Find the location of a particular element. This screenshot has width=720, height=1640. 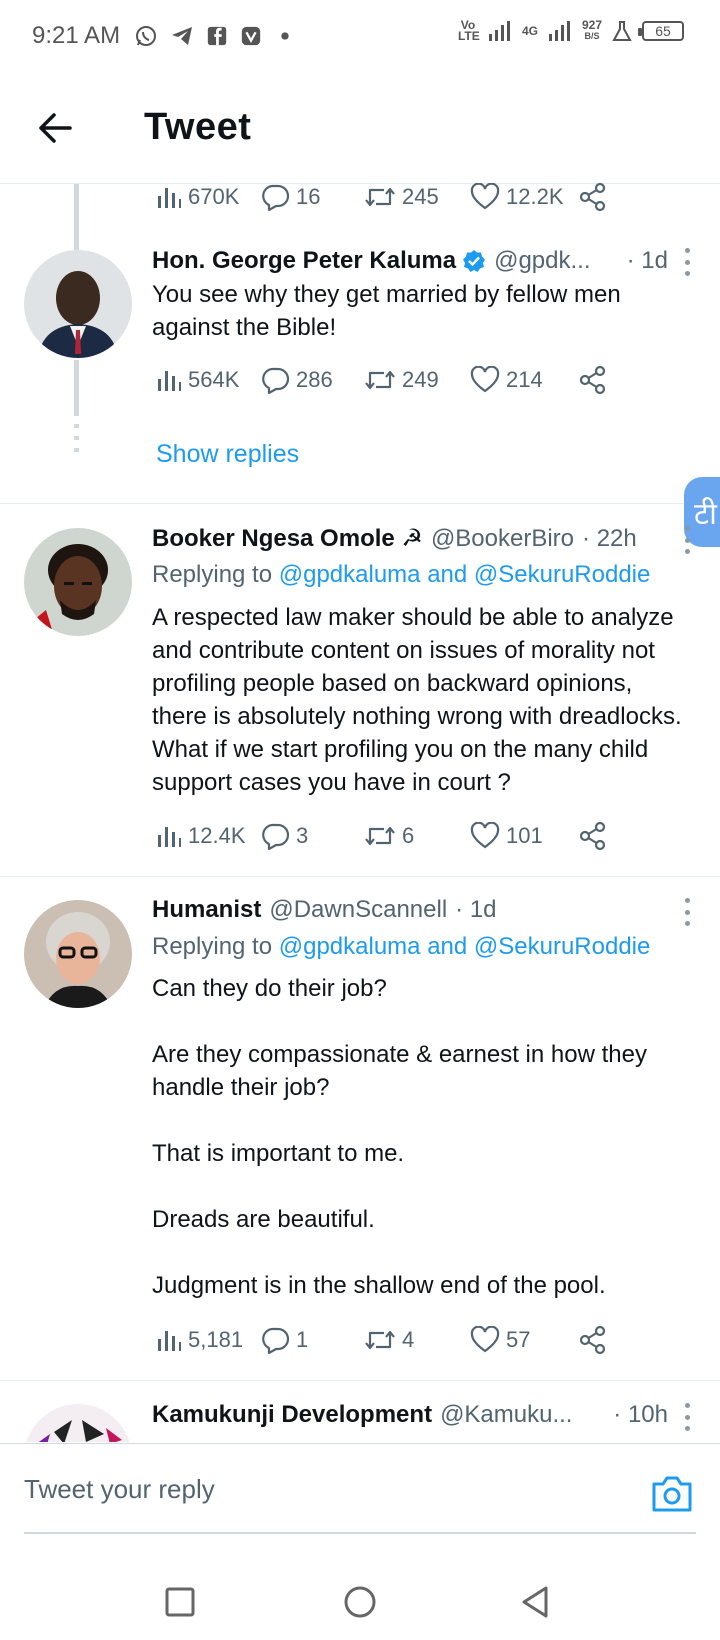

views-count: 564K is located at coordinates (197, 380).